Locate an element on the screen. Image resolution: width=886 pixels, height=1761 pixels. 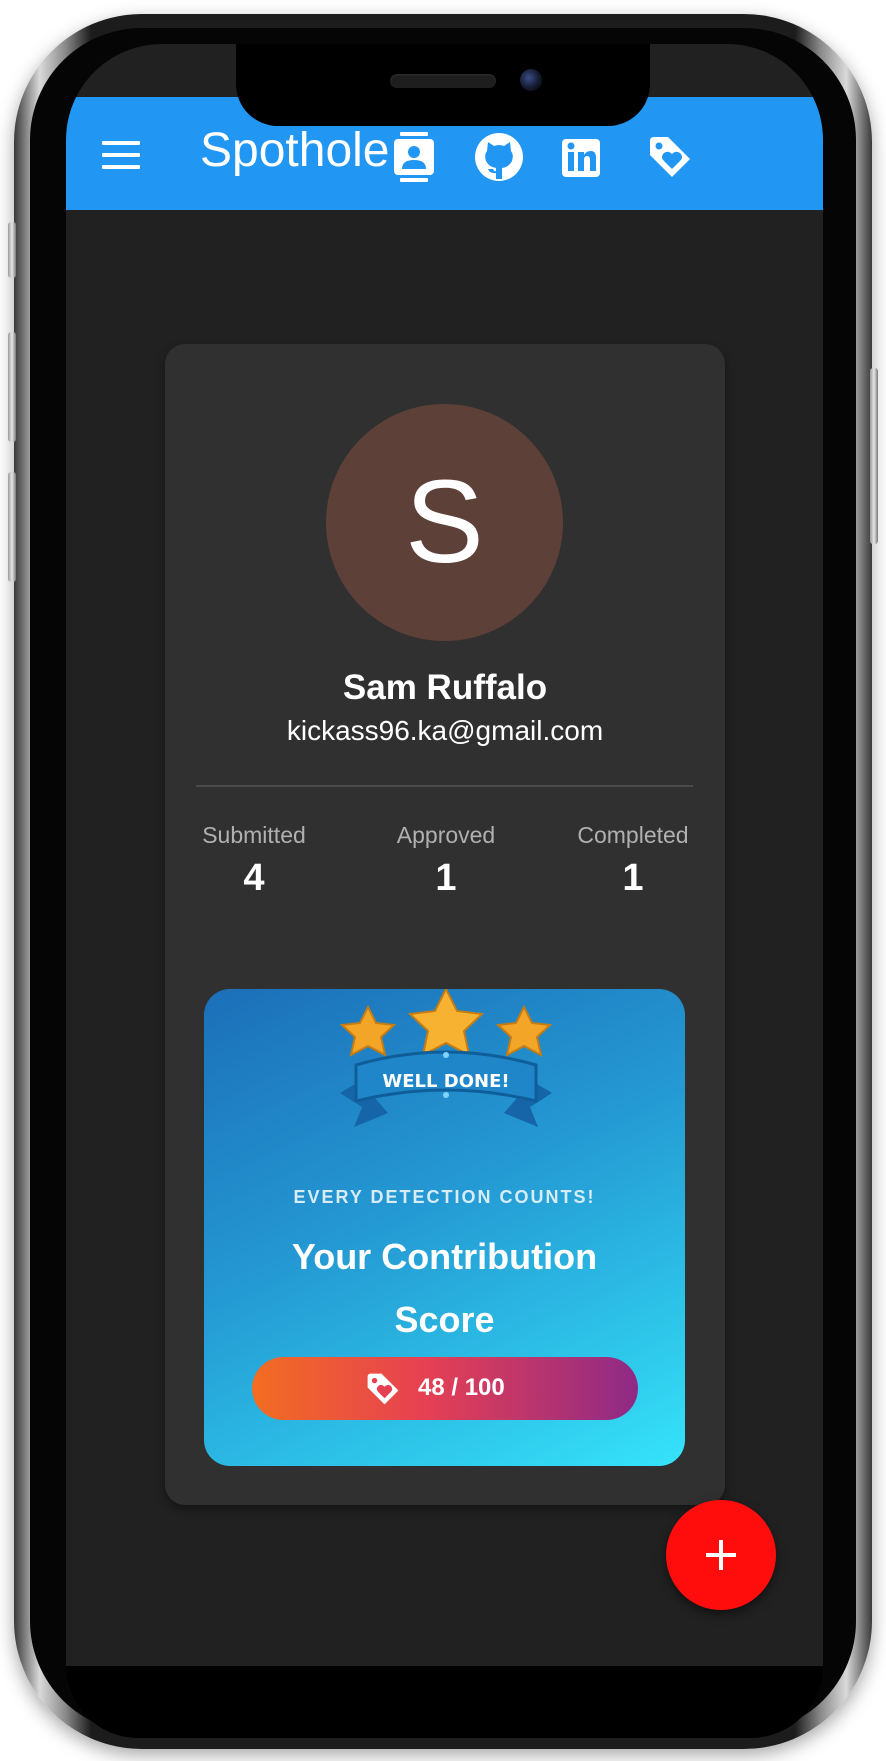
well-done-badge: WELL DONE! is located at coordinates (446, 1074).